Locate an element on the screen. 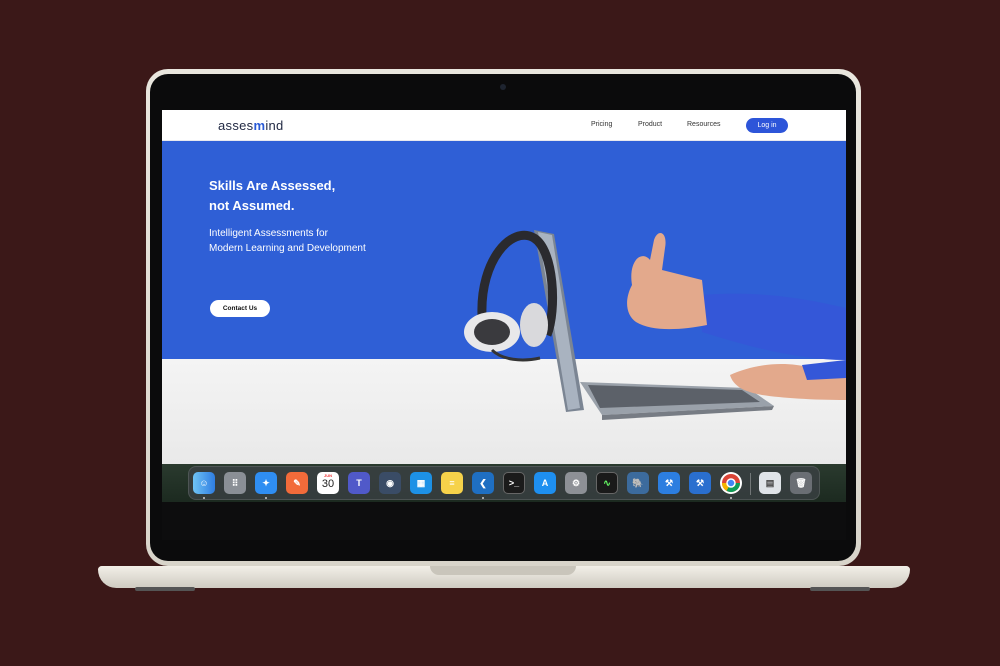  teams-icon: T is located at coordinates (359, 483).